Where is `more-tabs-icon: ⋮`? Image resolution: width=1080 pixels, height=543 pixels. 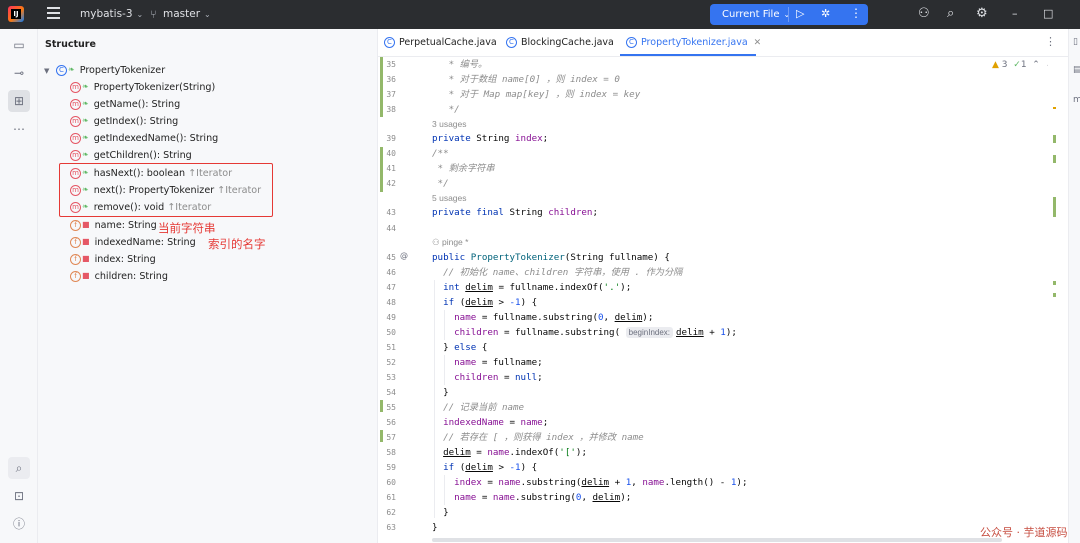
more-tabs-icon: ⋮ is located at coordinates (1050, 41).